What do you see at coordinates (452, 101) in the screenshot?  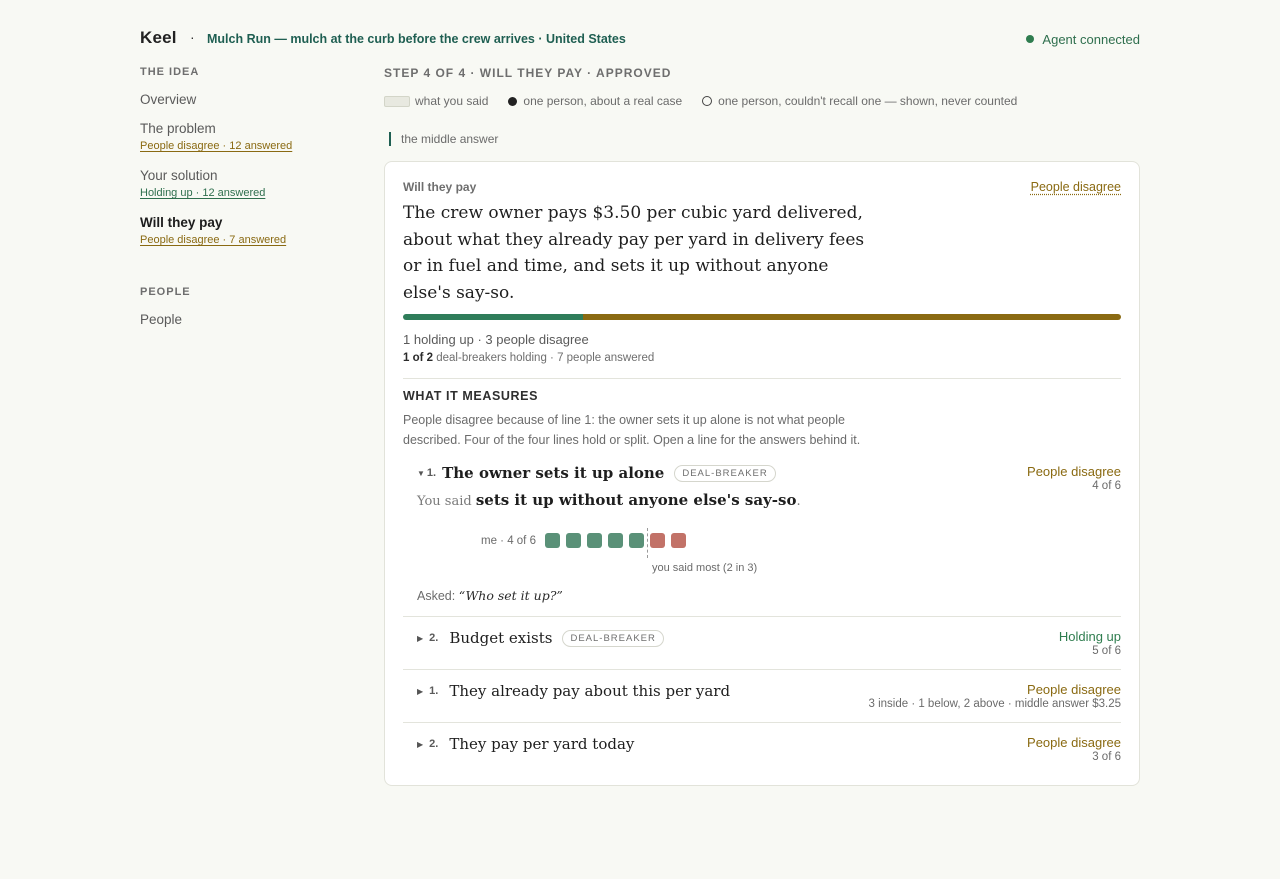 I see `legend-said: what you said` at bounding box center [452, 101].